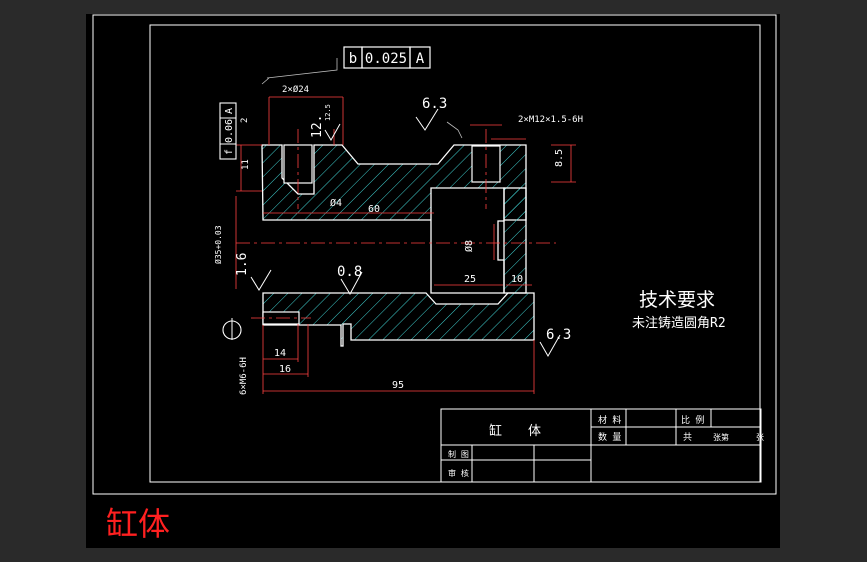 The image size is (867, 562). Describe the element at coordinates (229, 152) in the screenshot. I see `left-tol-symbol: f` at that location.